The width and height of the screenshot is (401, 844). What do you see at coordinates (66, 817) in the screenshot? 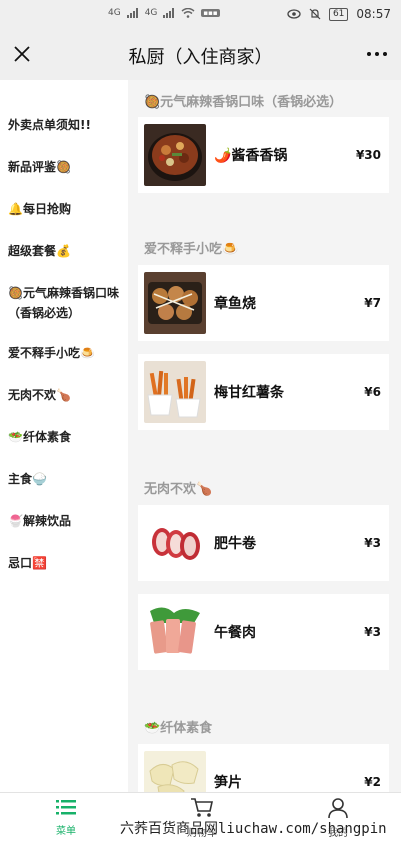
I see `tab-menu: 菜单` at bounding box center [66, 817].